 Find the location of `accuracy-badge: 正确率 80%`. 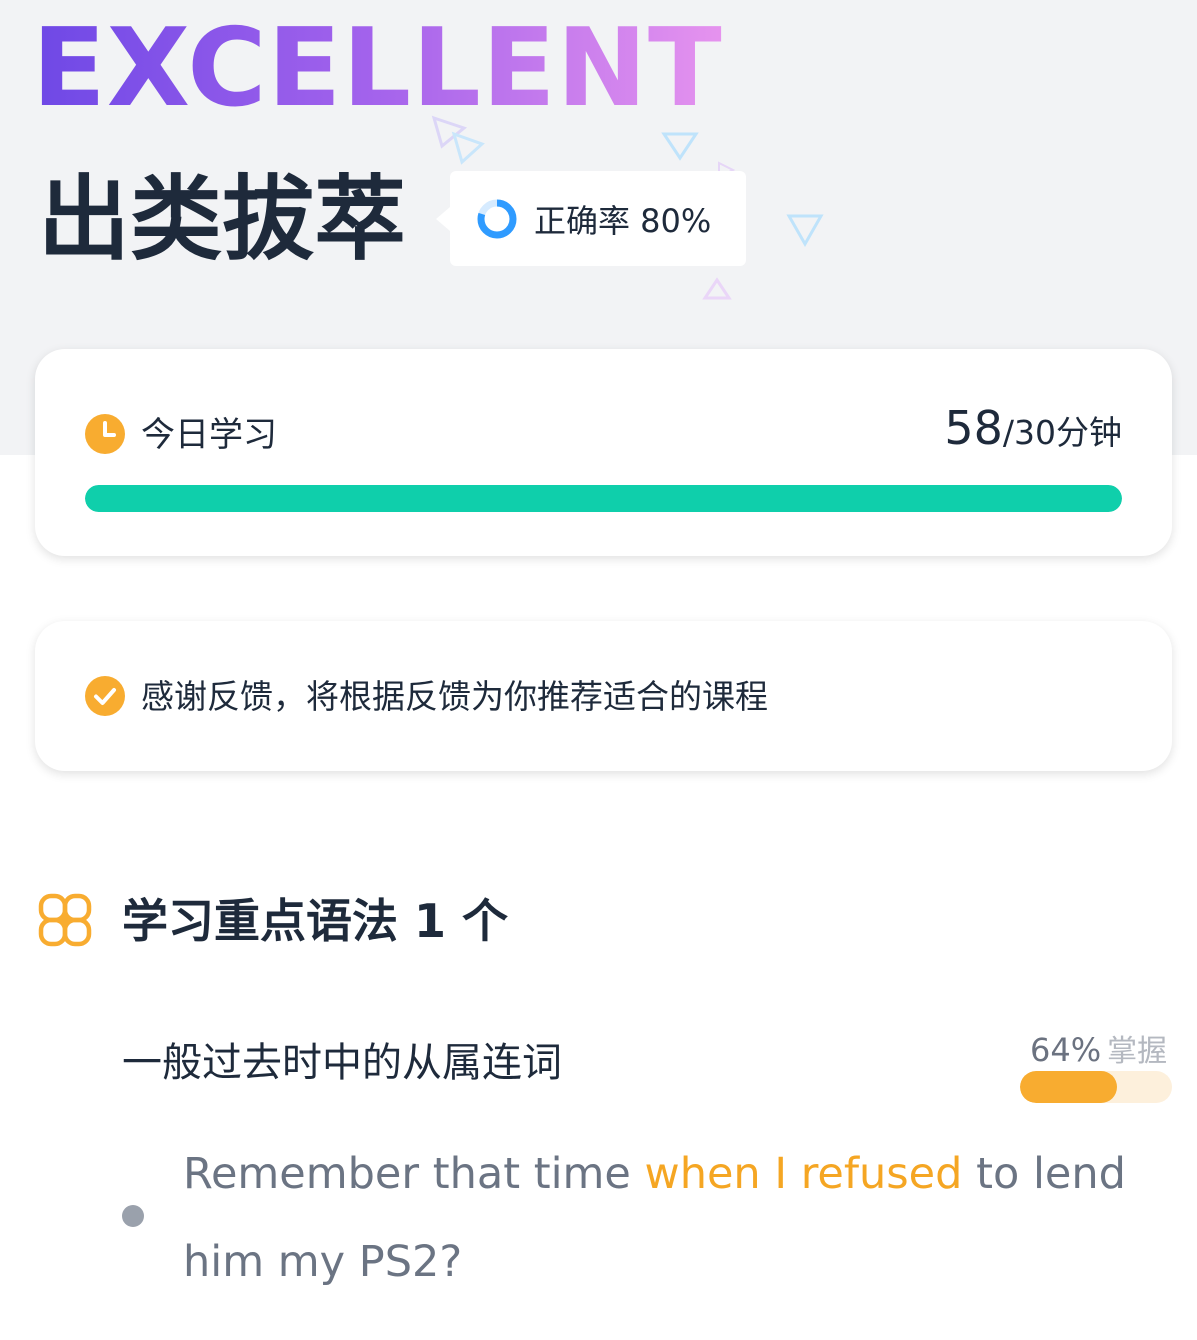

accuracy-badge: 正确率 80% is located at coordinates (591, 218).